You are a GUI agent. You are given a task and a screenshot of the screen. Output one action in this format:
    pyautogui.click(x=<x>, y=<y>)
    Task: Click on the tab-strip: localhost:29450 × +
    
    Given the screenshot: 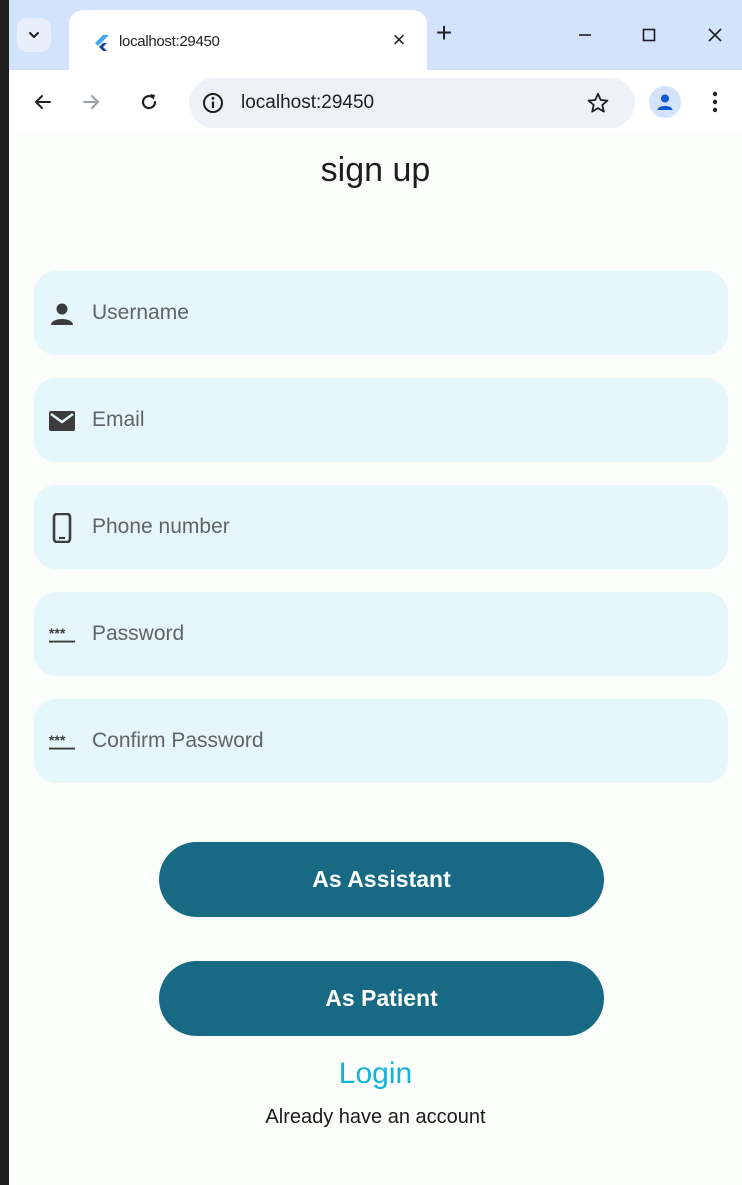 What is the action you would take?
    pyautogui.click(x=375, y=35)
    